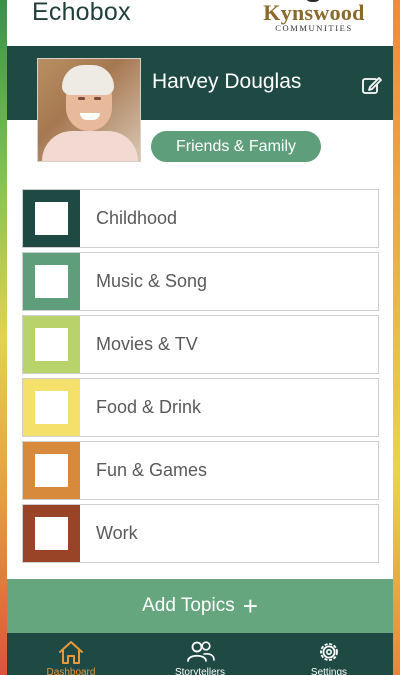 The width and height of the screenshot is (400, 675). Describe the element at coordinates (200, 23) in the screenshot. I see `app-header: Echobox Kynswood COMMUNITIES` at that location.